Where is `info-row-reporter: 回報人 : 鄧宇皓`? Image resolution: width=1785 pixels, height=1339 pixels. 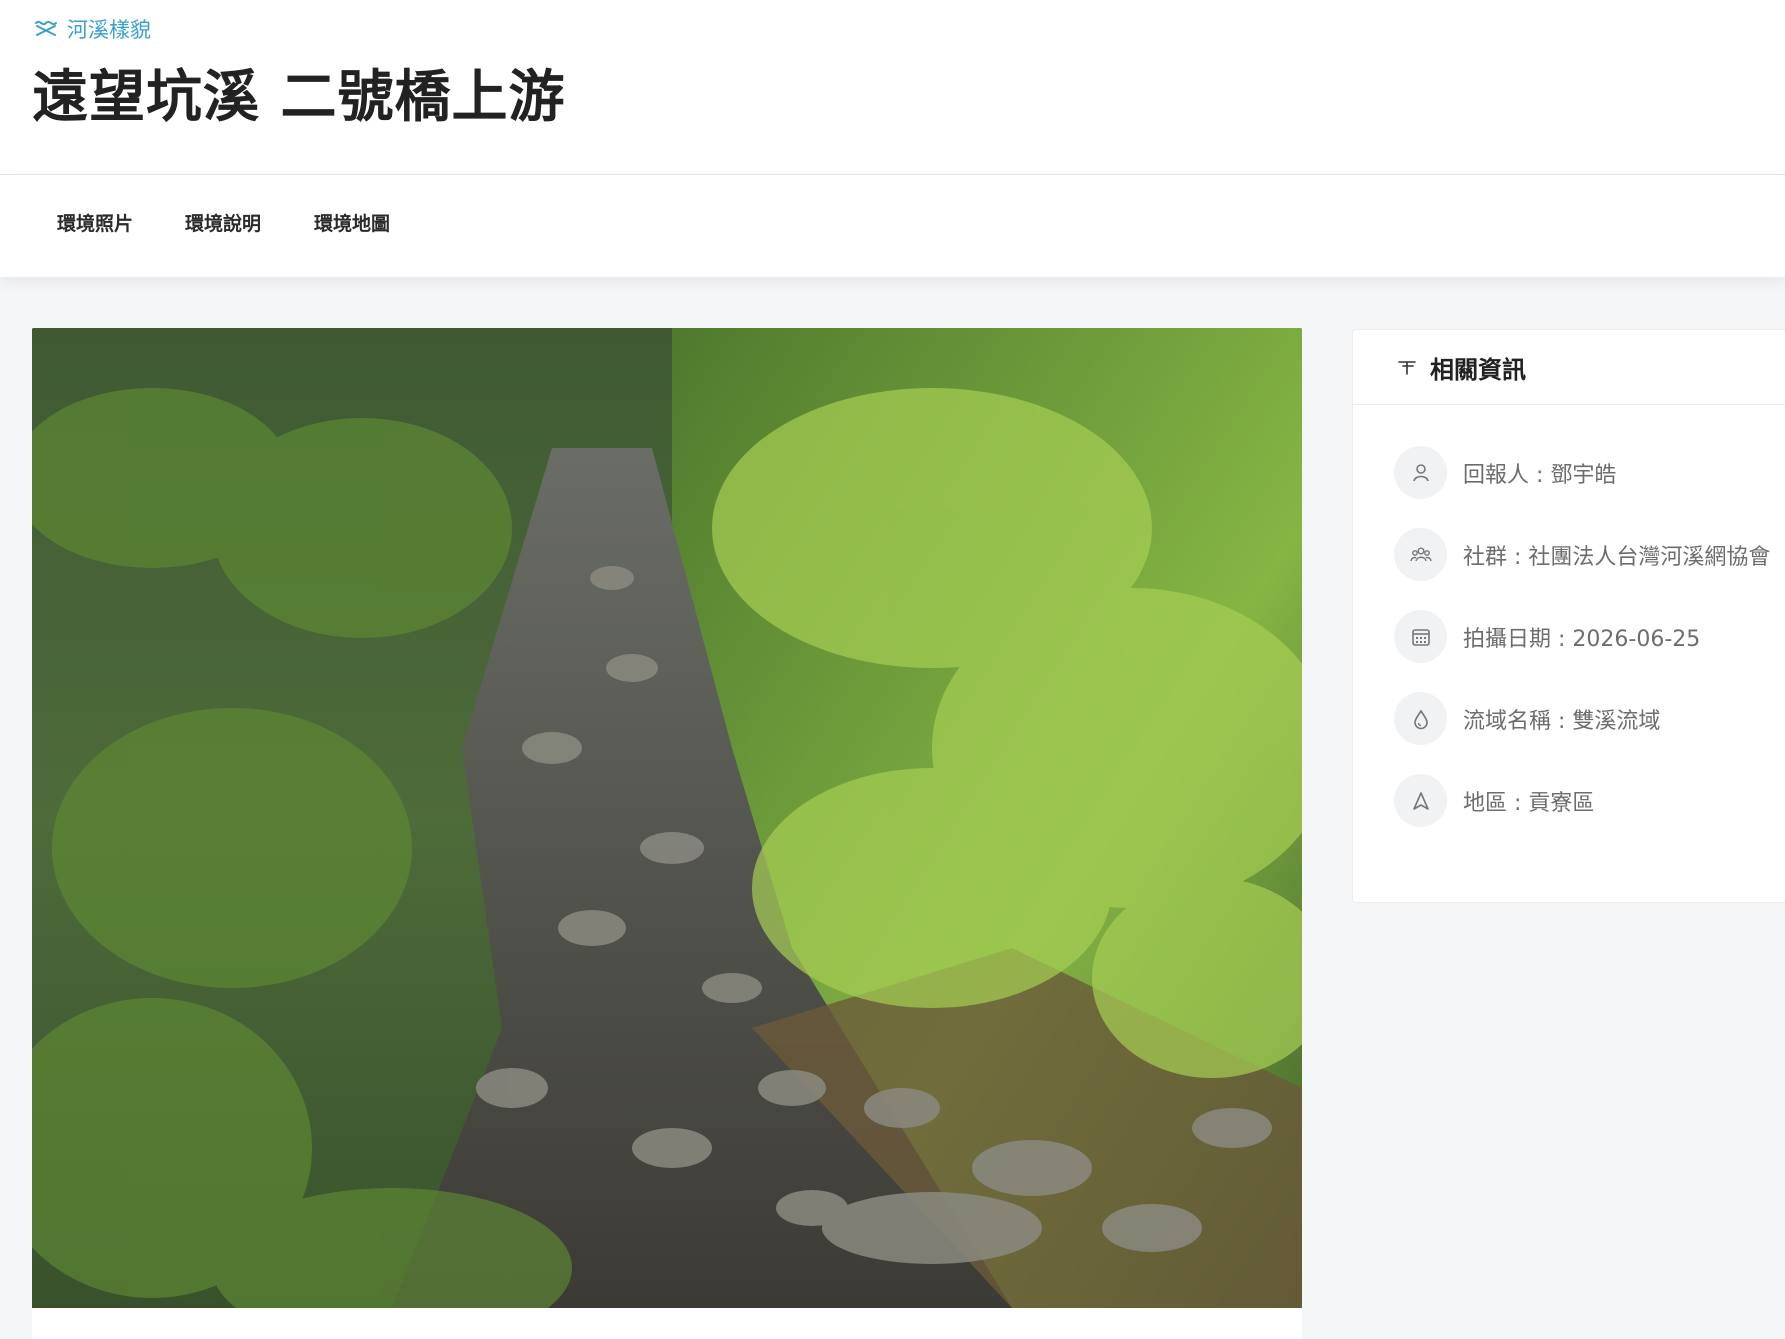
info-row-reporter: 回報人 : 鄧宇皓 is located at coordinates (1505, 472).